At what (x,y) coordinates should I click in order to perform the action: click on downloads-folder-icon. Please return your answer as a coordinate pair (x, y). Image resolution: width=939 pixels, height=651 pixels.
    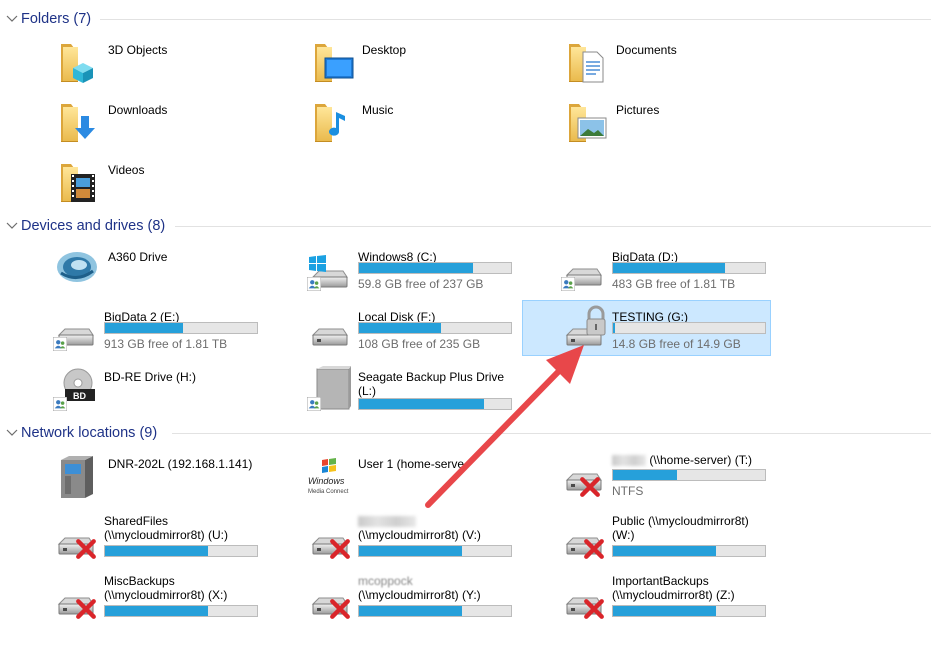
    Looking at the image, I should click on (79, 122).